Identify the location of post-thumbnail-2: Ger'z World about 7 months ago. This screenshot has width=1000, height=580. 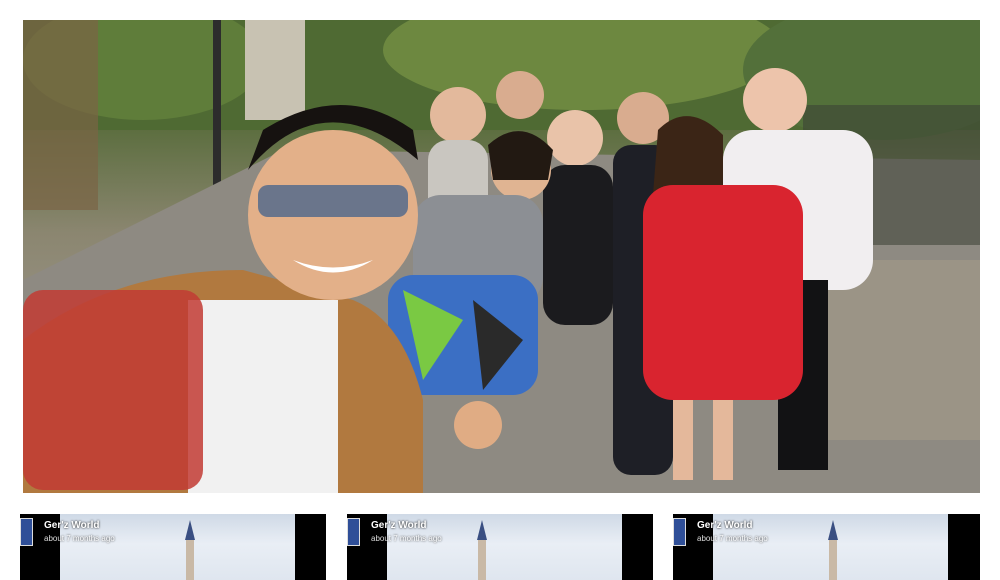
(500, 547).